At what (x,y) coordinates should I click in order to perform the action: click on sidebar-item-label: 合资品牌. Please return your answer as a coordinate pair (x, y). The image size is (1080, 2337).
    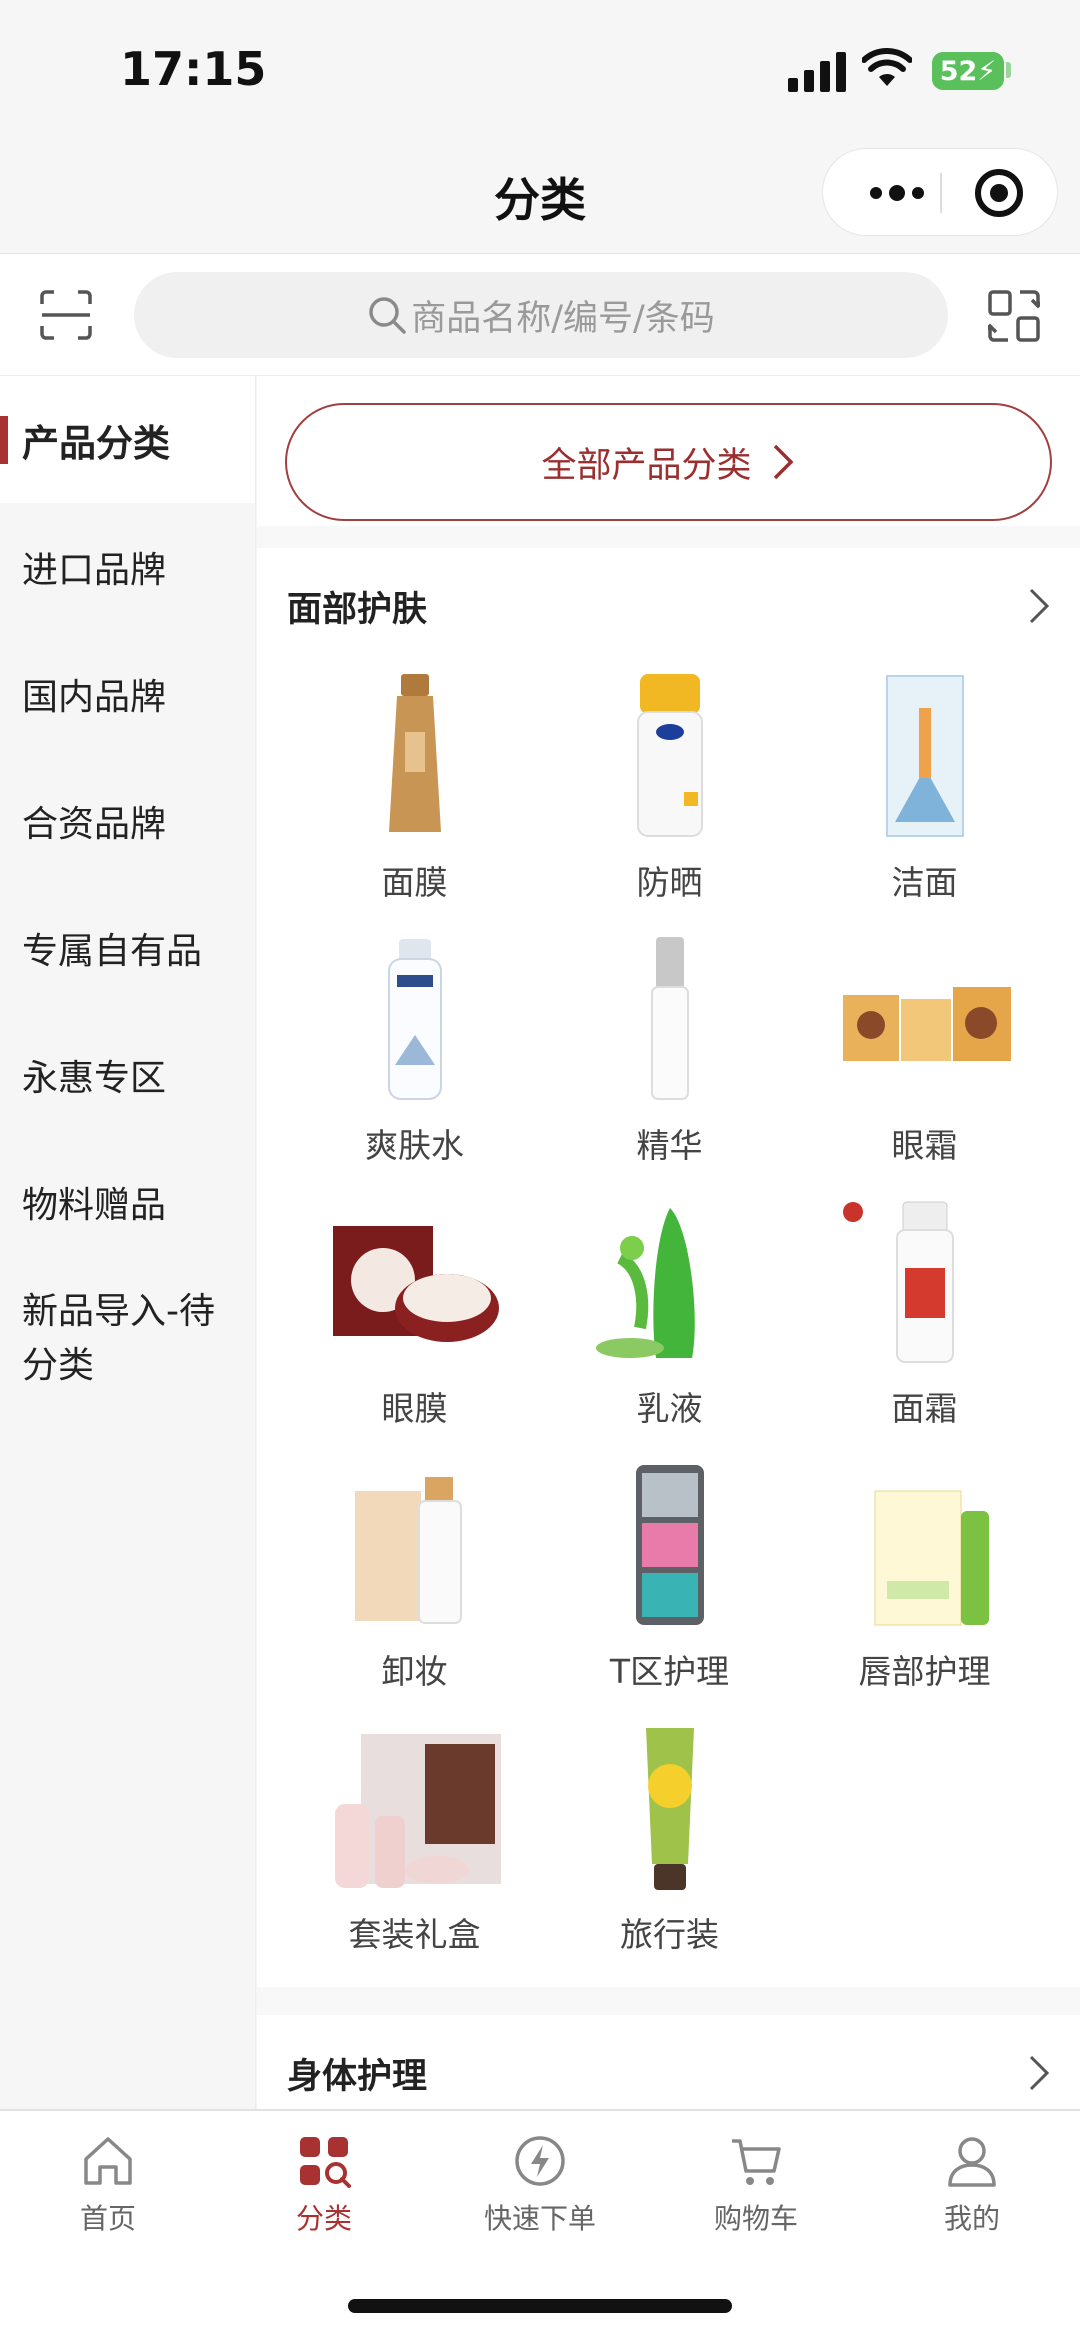
    Looking at the image, I should click on (94, 824).